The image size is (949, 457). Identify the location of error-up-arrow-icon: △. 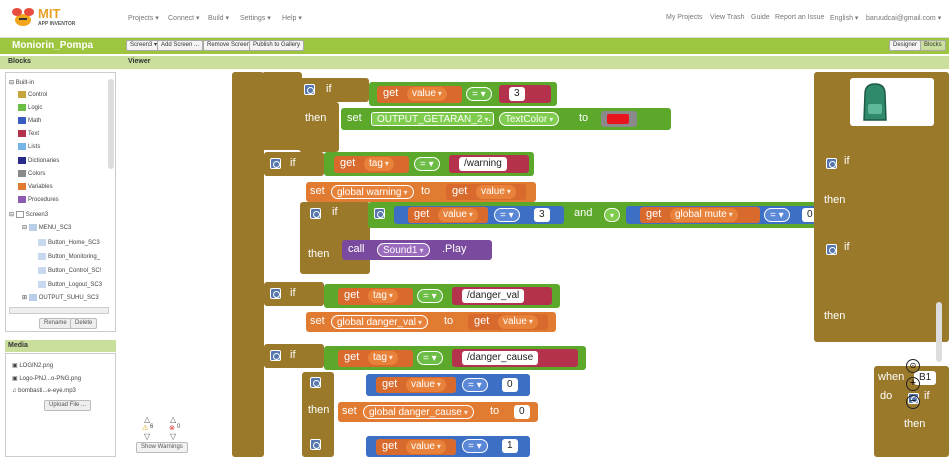
(173, 419).